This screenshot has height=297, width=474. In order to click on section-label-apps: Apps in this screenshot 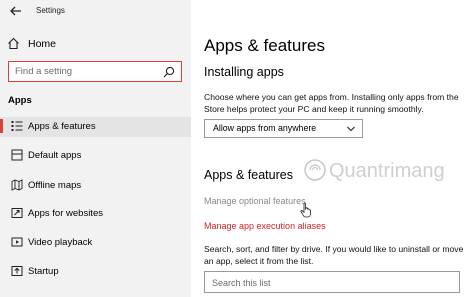, I will do `click(20, 100)`.